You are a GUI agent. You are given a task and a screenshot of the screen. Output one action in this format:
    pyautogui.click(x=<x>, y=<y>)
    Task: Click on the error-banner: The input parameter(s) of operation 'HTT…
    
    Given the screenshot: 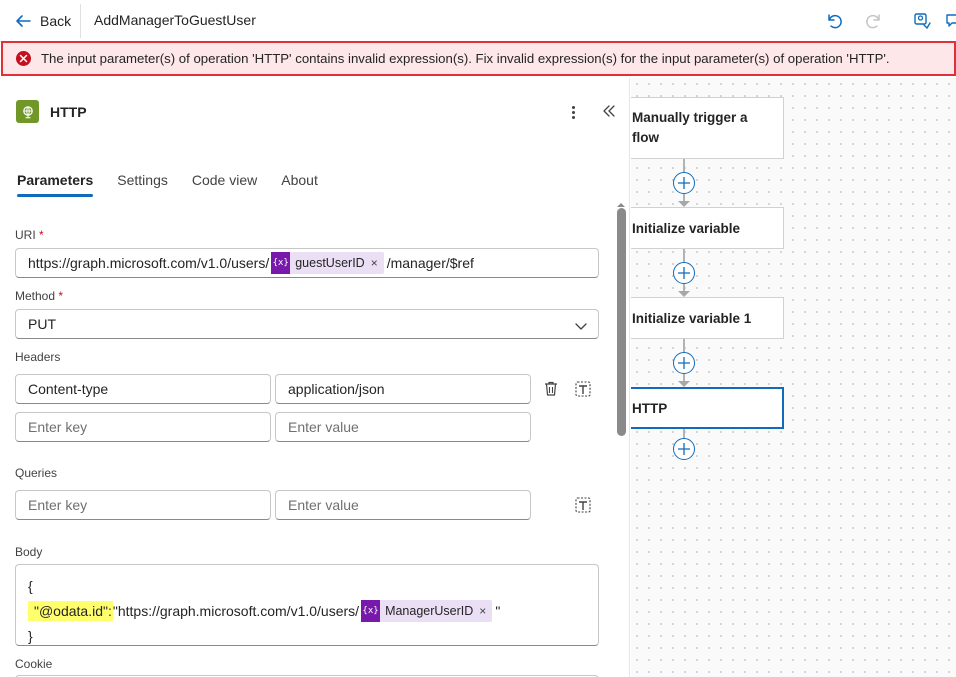 What is the action you would take?
    pyautogui.click(x=478, y=58)
    